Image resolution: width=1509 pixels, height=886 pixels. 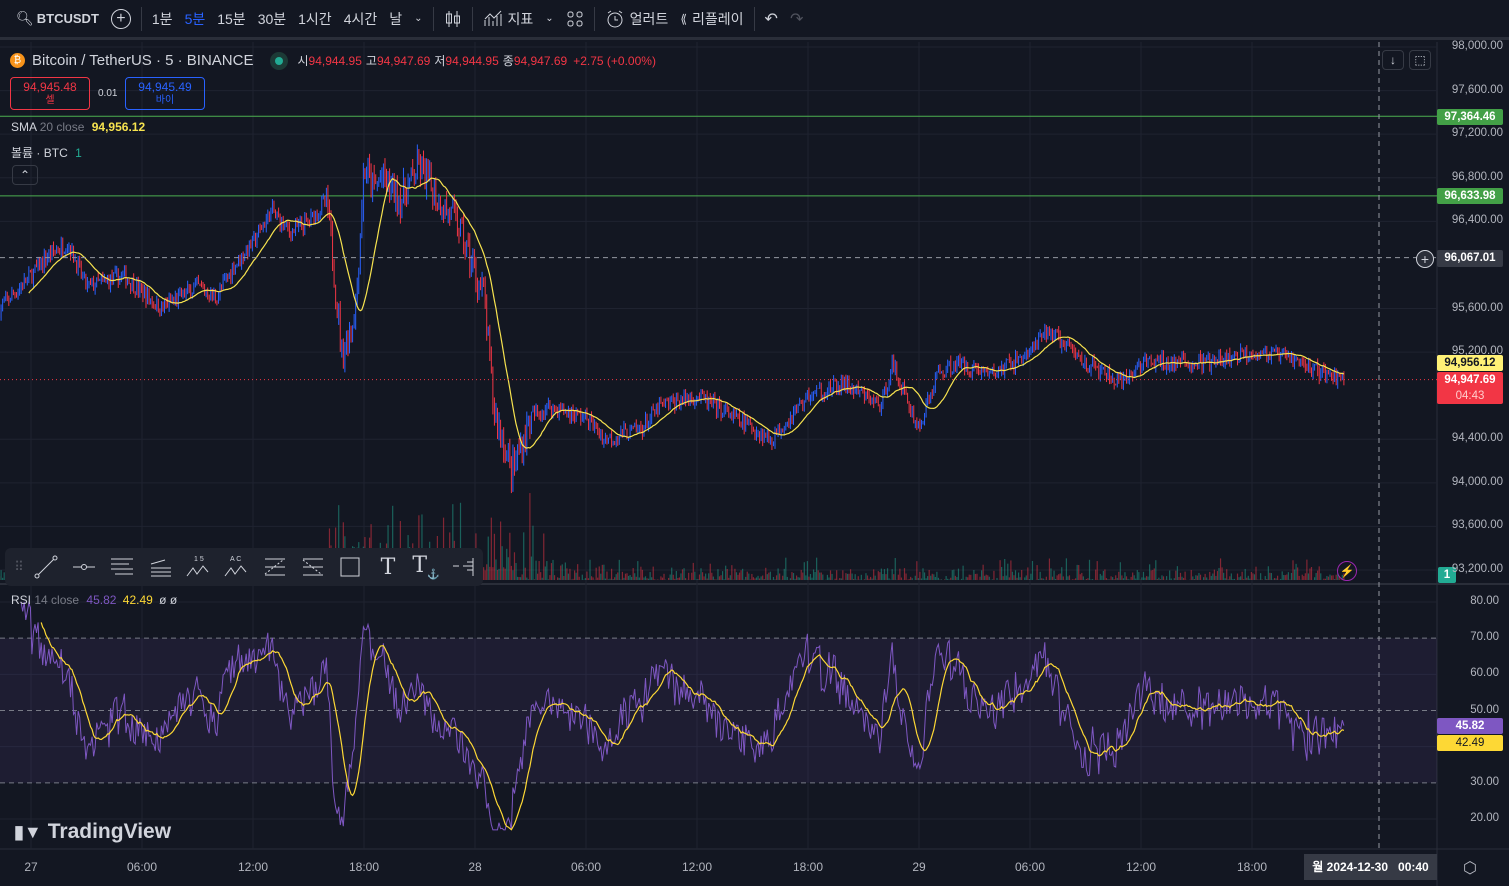 I want to click on collapse-legend-button: ⌃, so click(x=25, y=175).